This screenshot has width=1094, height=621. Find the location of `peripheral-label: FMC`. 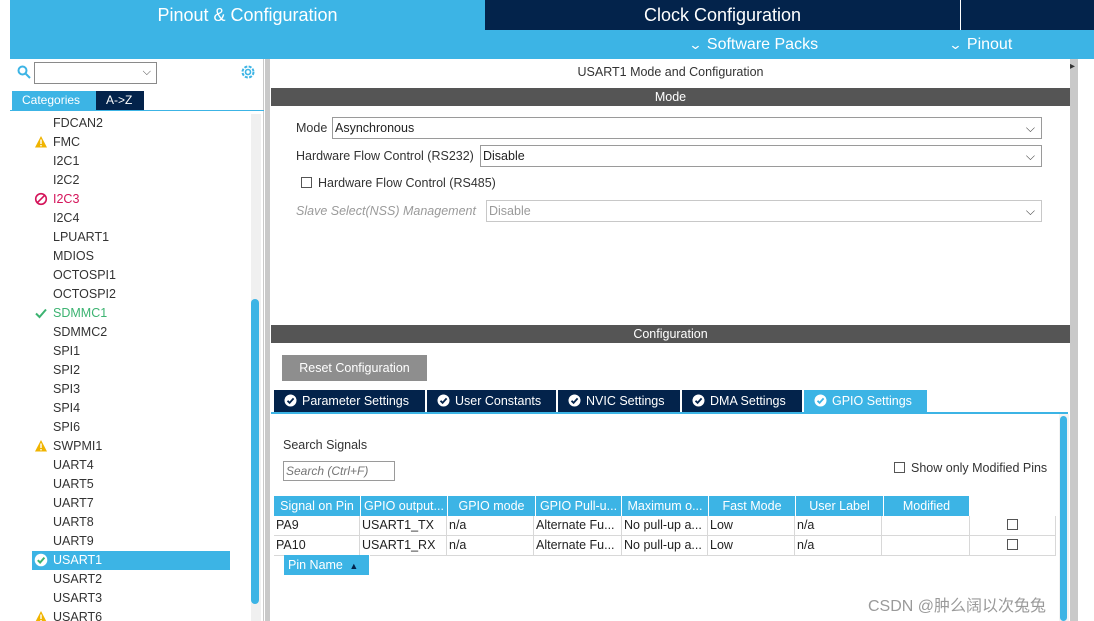

peripheral-label: FMC is located at coordinates (67, 142).